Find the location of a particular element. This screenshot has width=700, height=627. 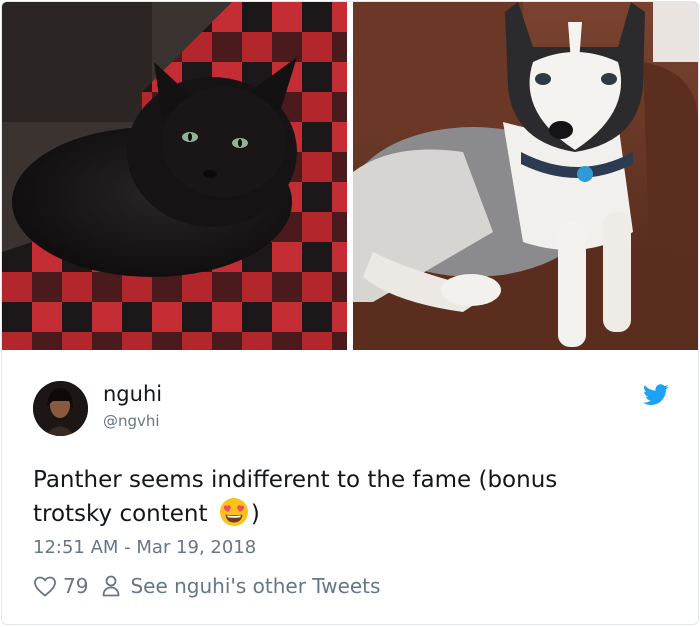

avatar is located at coordinates (60, 408).